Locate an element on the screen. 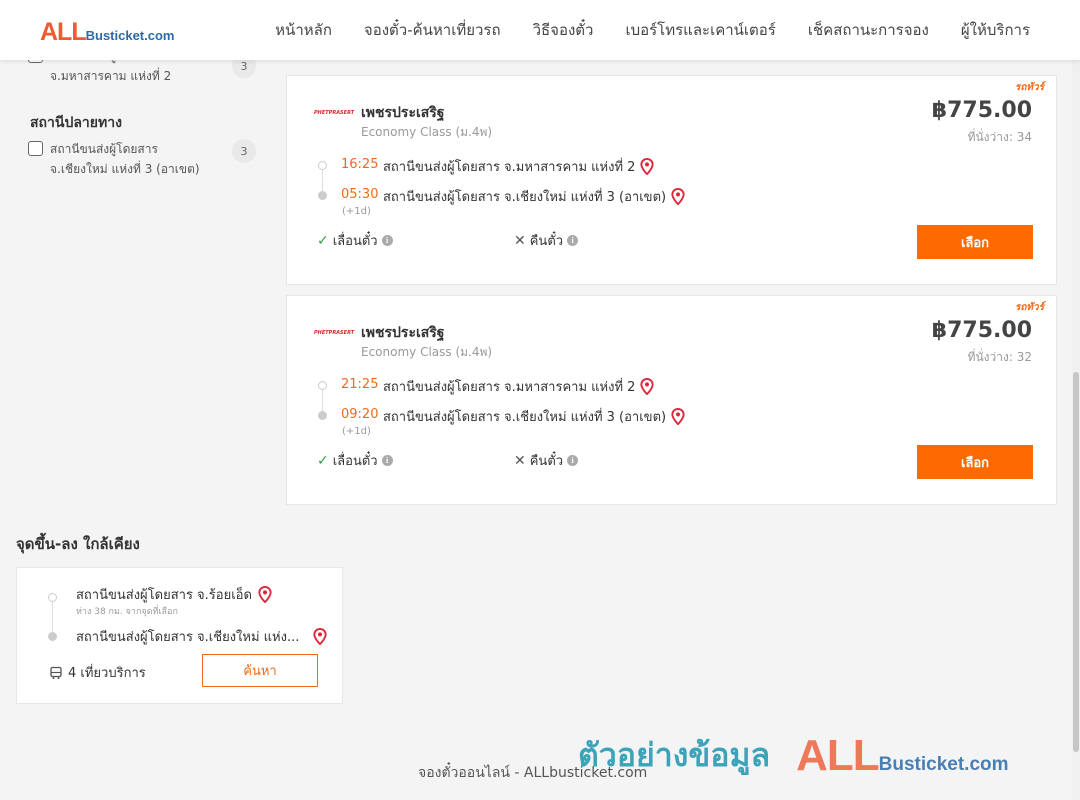 The height and width of the screenshot is (800, 1080). nearby-trip-count-text: 4 เที่ยวบริการ is located at coordinates (107, 673).